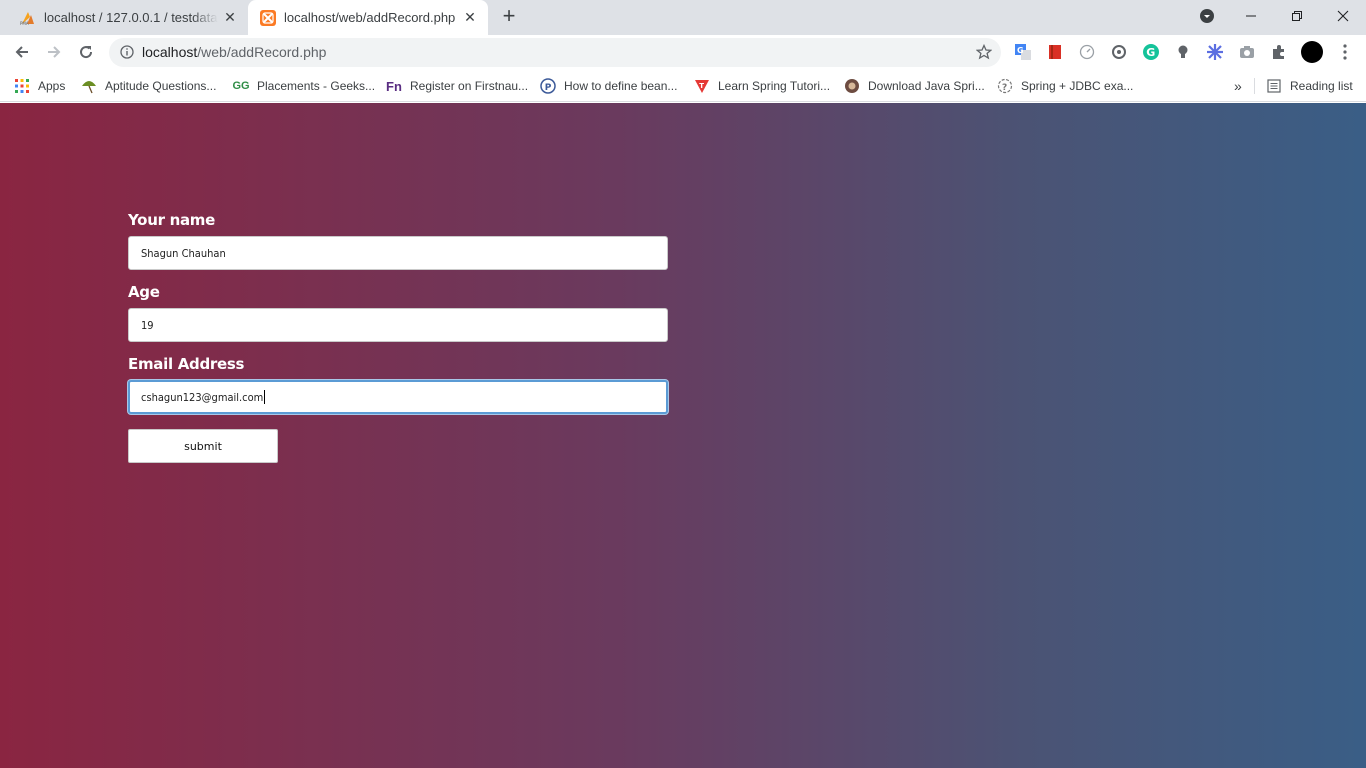 The width and height of the screenshot is (1366, 768). Describe the element at coordinates (268, 17) in the screenshot. I see `xampp-icon` at that location.